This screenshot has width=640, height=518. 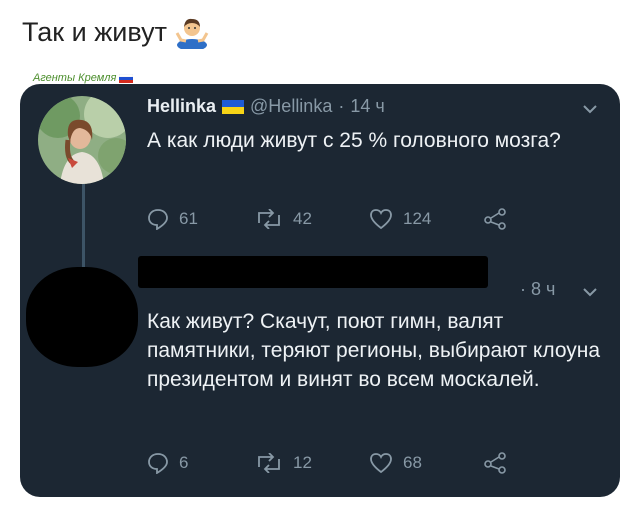 What do you see at coordinates (201, 463) in the screenshot?
I see `reply-button: 6` at bounding box center [201, 463].